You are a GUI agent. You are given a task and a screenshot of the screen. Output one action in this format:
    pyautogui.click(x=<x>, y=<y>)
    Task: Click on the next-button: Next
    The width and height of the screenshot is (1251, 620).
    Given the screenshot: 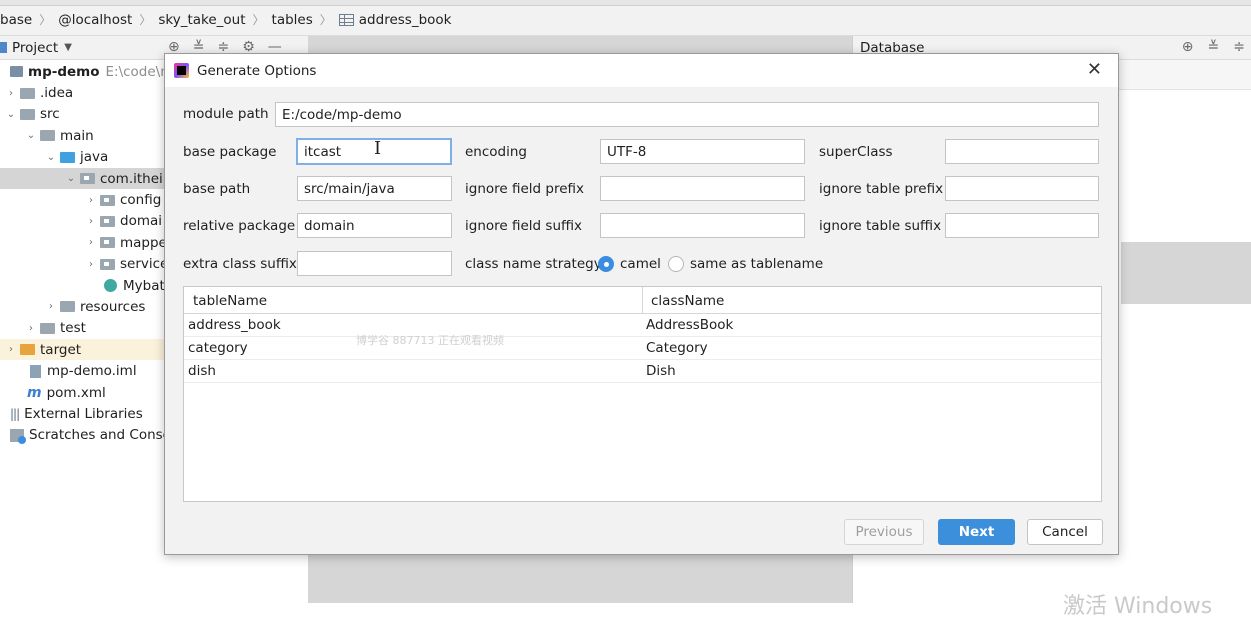 What is the action you would take?
    pyautogui.click(x=976, y=532)
    